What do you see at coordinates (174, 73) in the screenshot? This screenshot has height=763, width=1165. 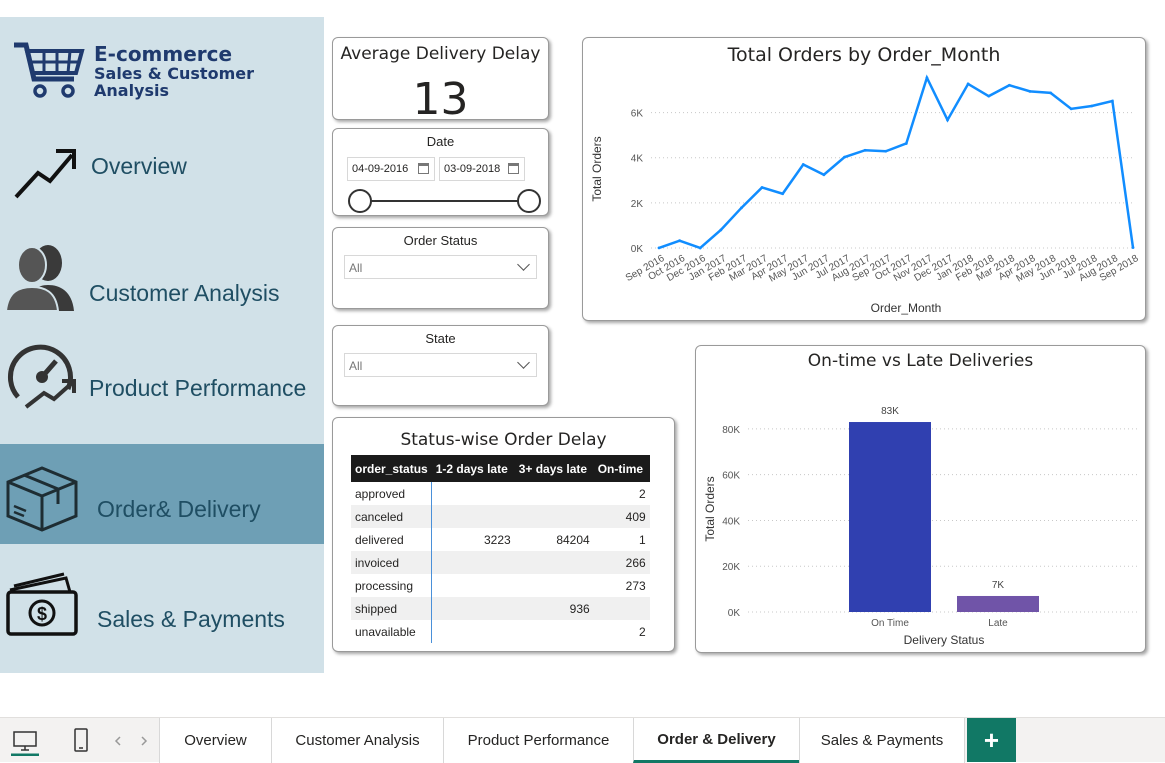 I see `logo-line-2: Sales & Customer` at bounding box center [174, 73].